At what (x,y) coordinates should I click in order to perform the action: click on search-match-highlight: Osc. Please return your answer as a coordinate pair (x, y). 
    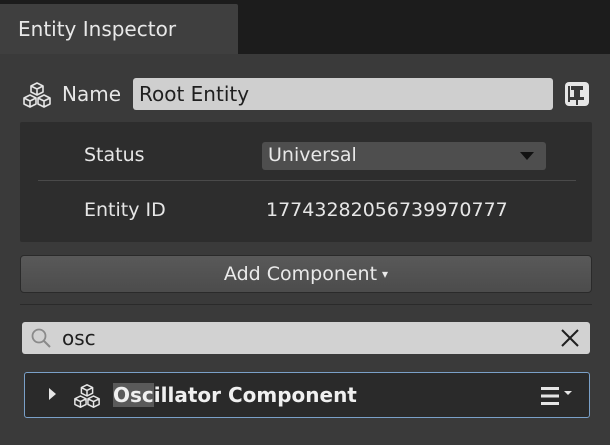
    Looking at the image, I should click on (133, 395).